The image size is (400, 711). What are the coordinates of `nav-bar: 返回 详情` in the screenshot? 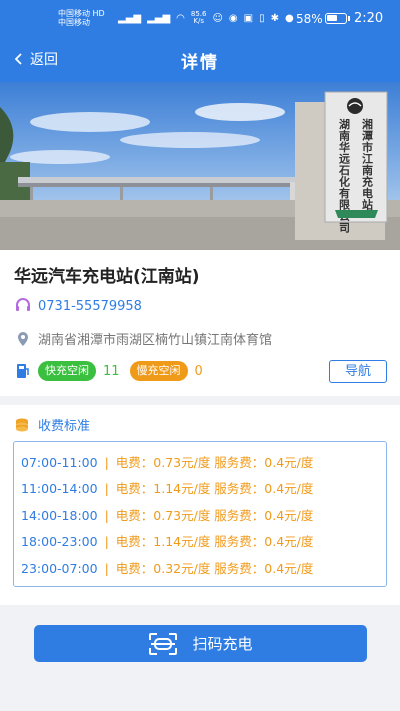 It's located at (200, 60).